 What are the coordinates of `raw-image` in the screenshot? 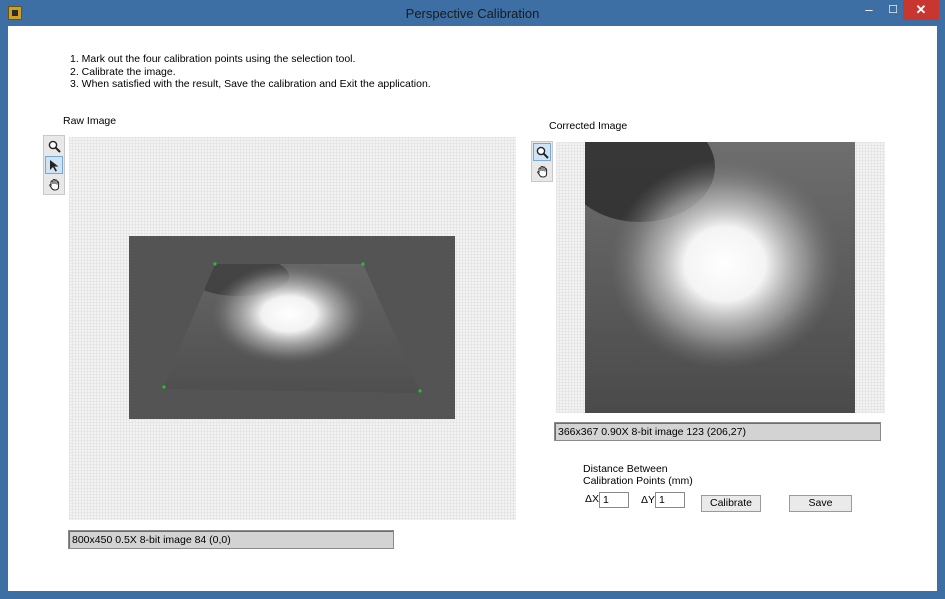 It's located at (292, 327).